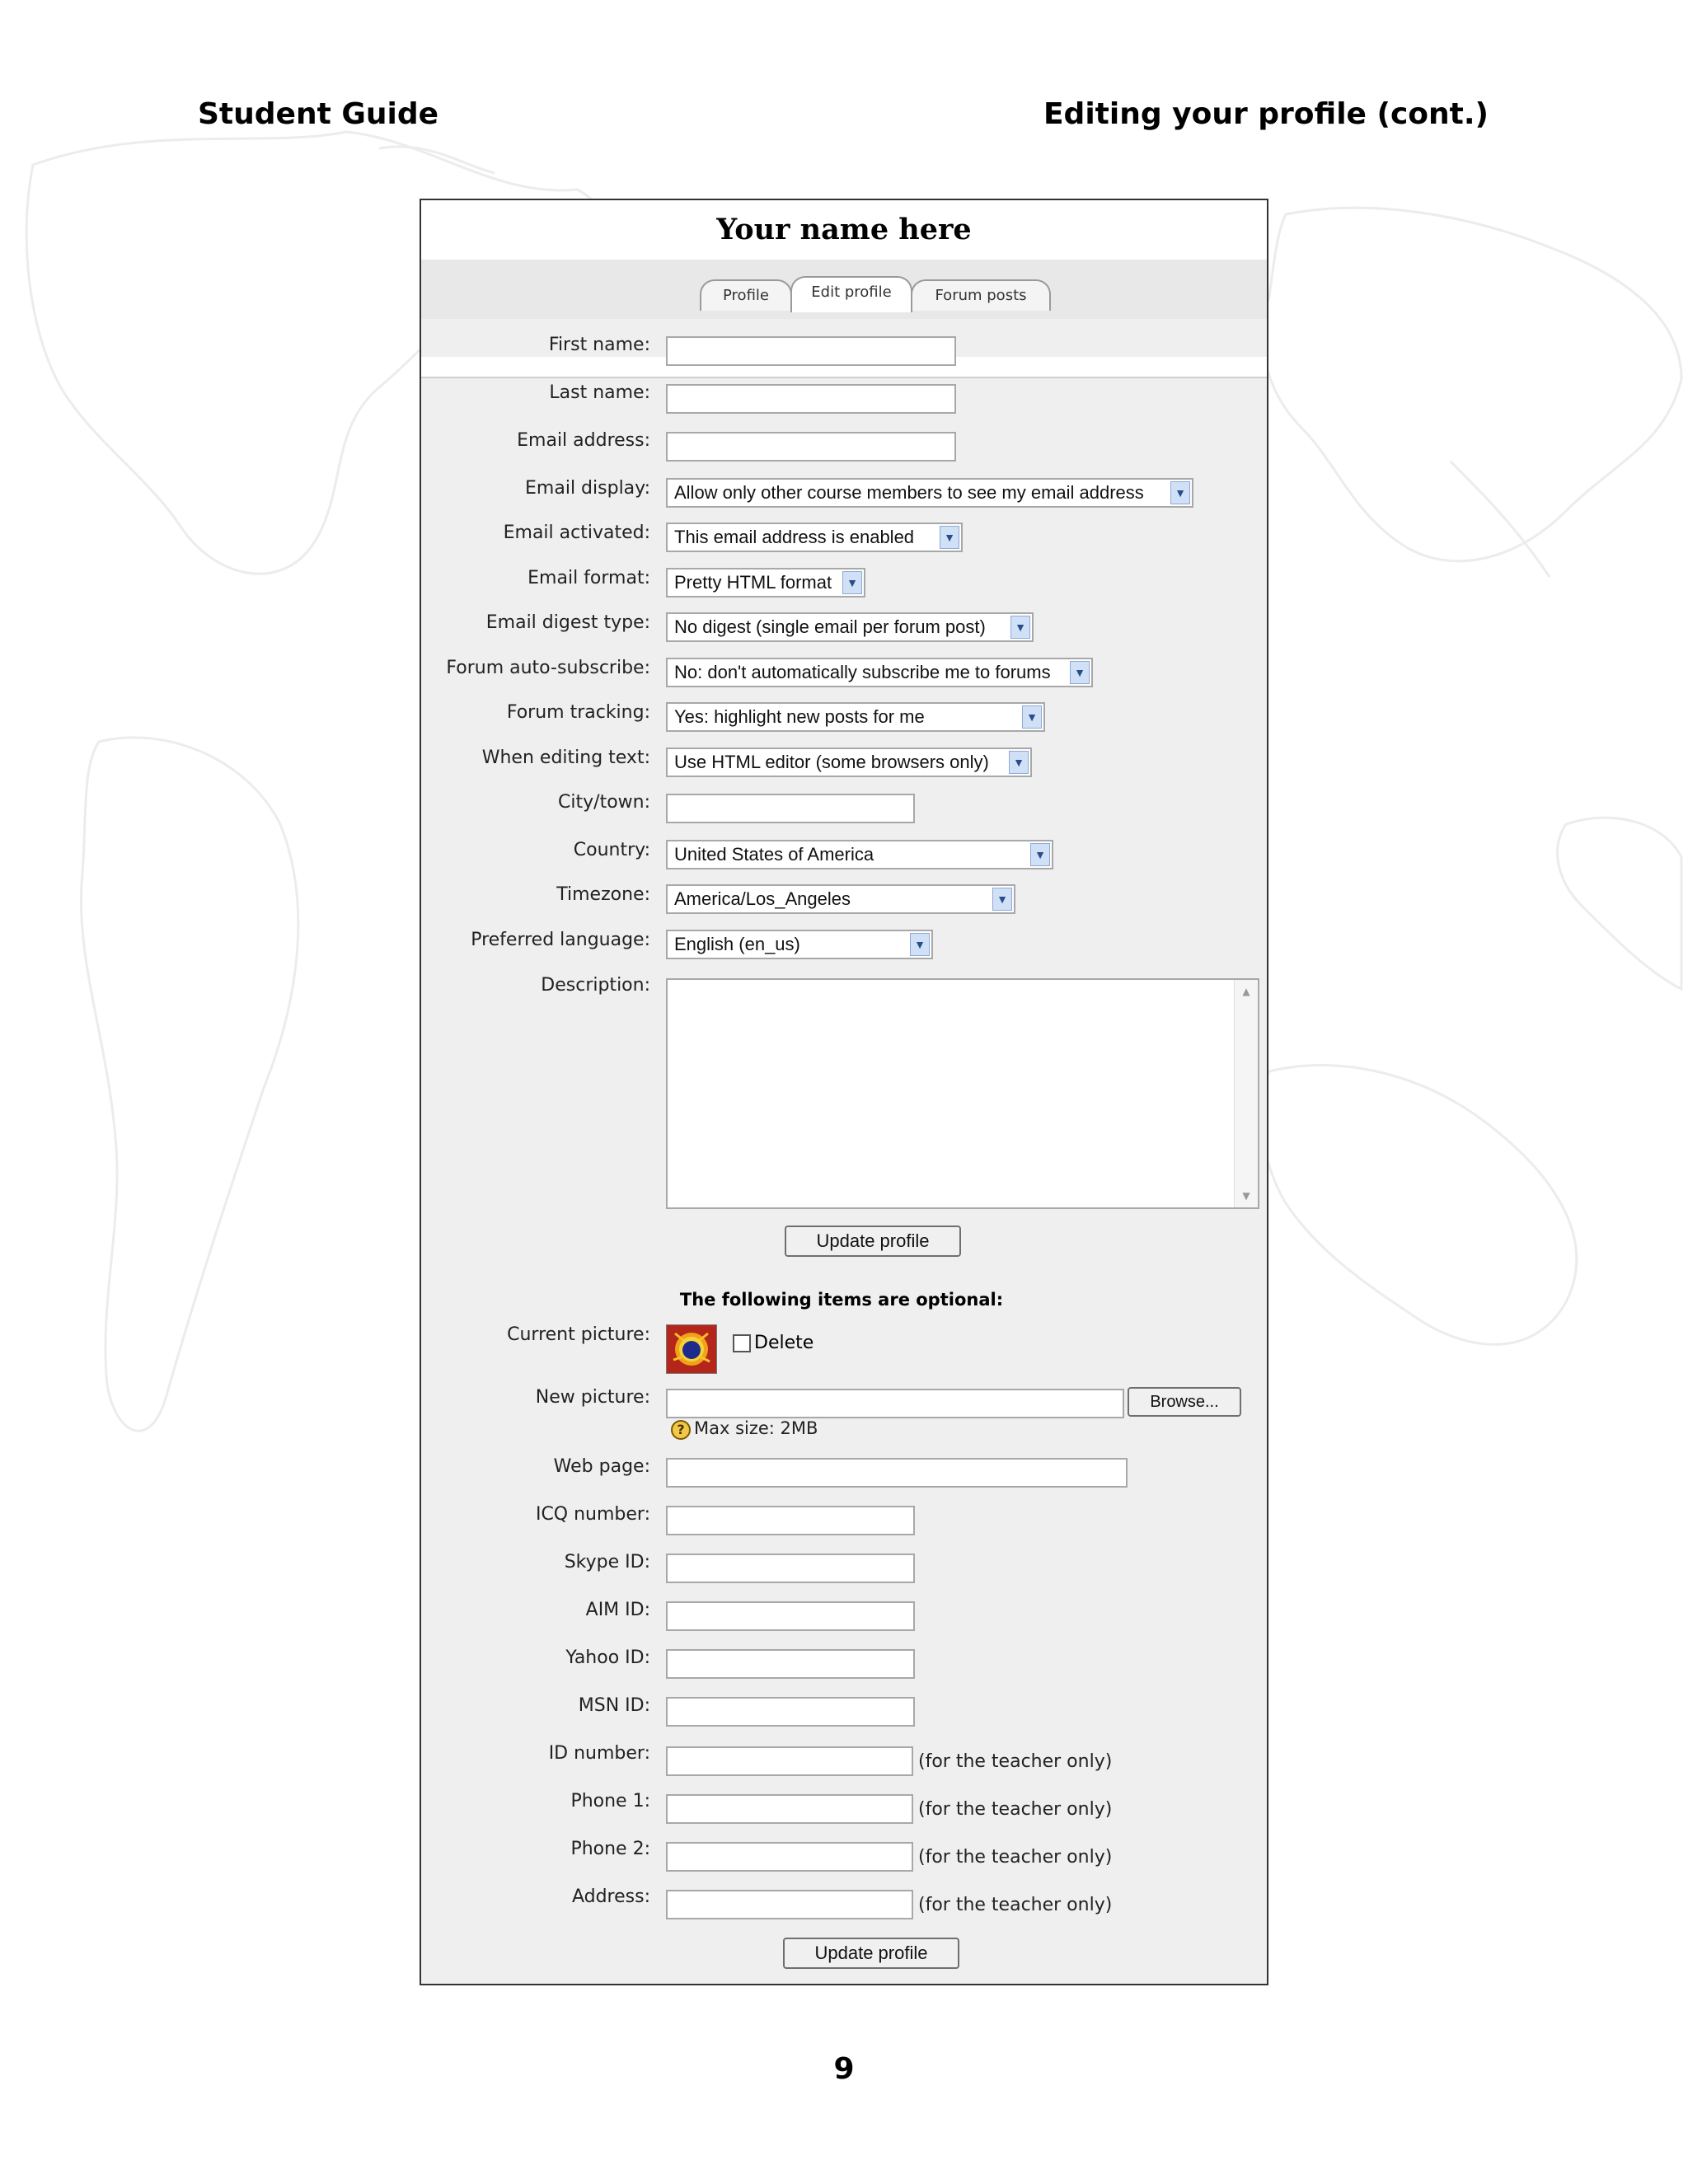 The height and width of the screenshot is (2184, 1688). I want to click on email-digest-type-value: No digest (single email per forum post), so click(830, 626).